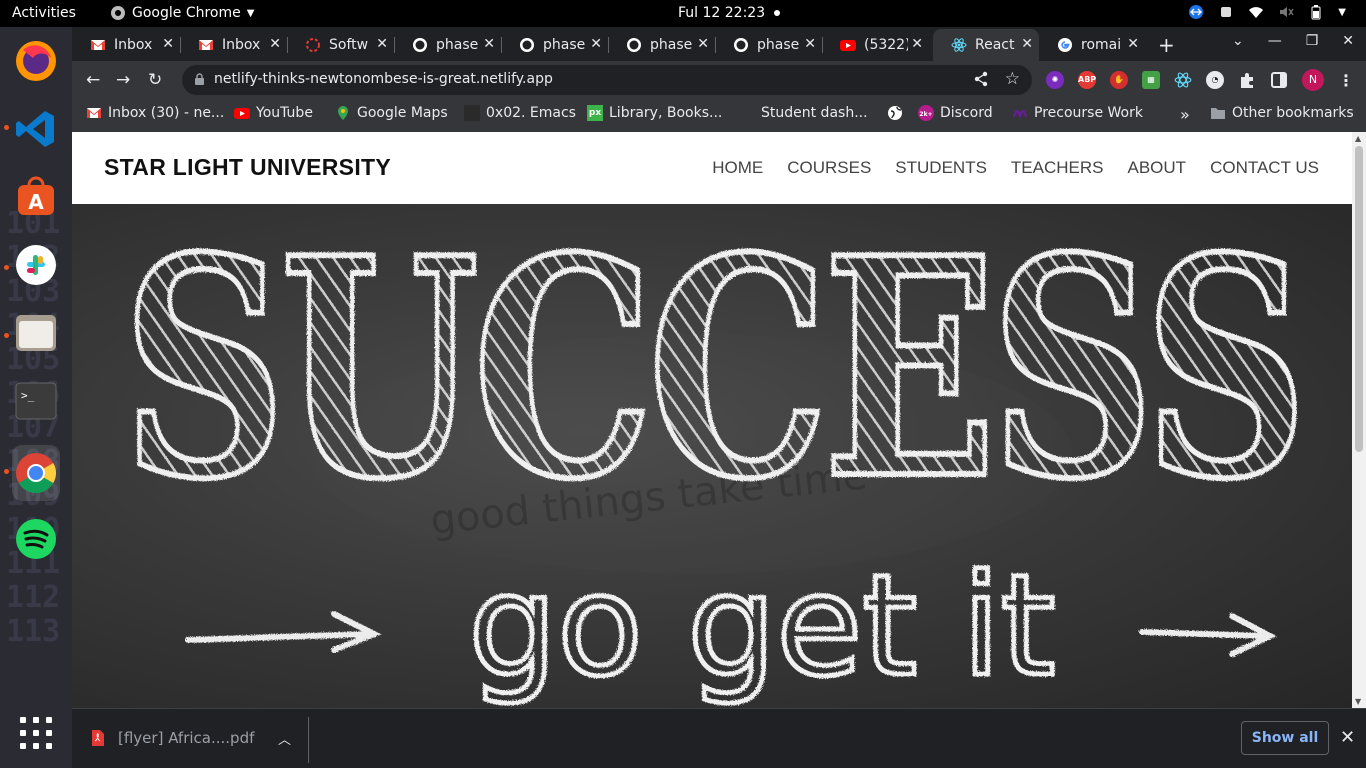 This screenshot has width=1366, height=768. Describe the element at coordinates (36, 733) in the screenshot. I see `show-applications-icon` at that location.